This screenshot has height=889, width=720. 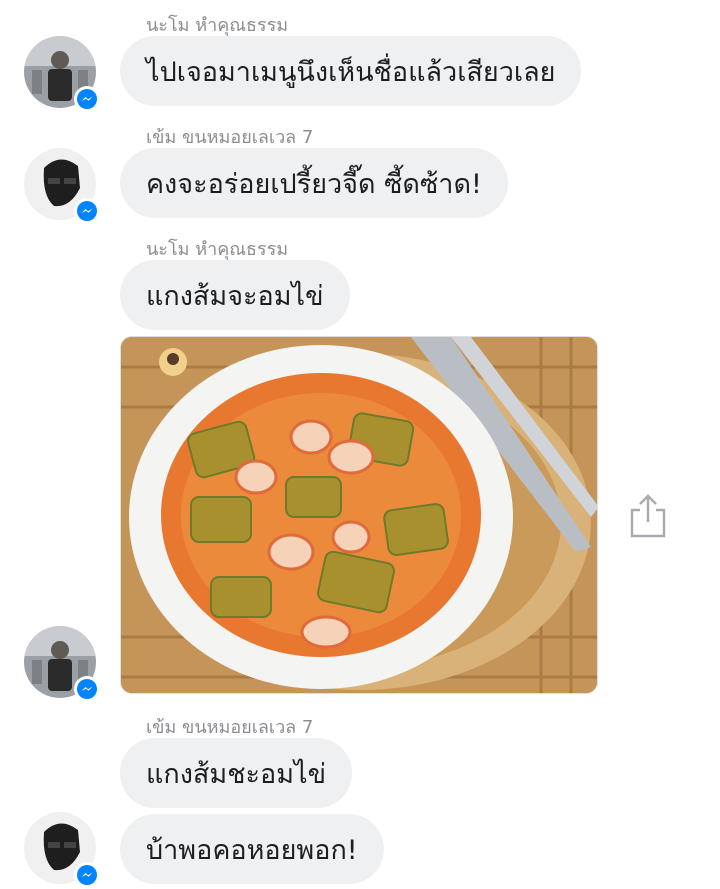 What do you see at coordinates (314, 183) in the screenshot?
I see `message-bubble: คงจะอร่อยเปรี้ยวจี๊ด ซี้ดซ้าด!` at bounding box center [314, 183].